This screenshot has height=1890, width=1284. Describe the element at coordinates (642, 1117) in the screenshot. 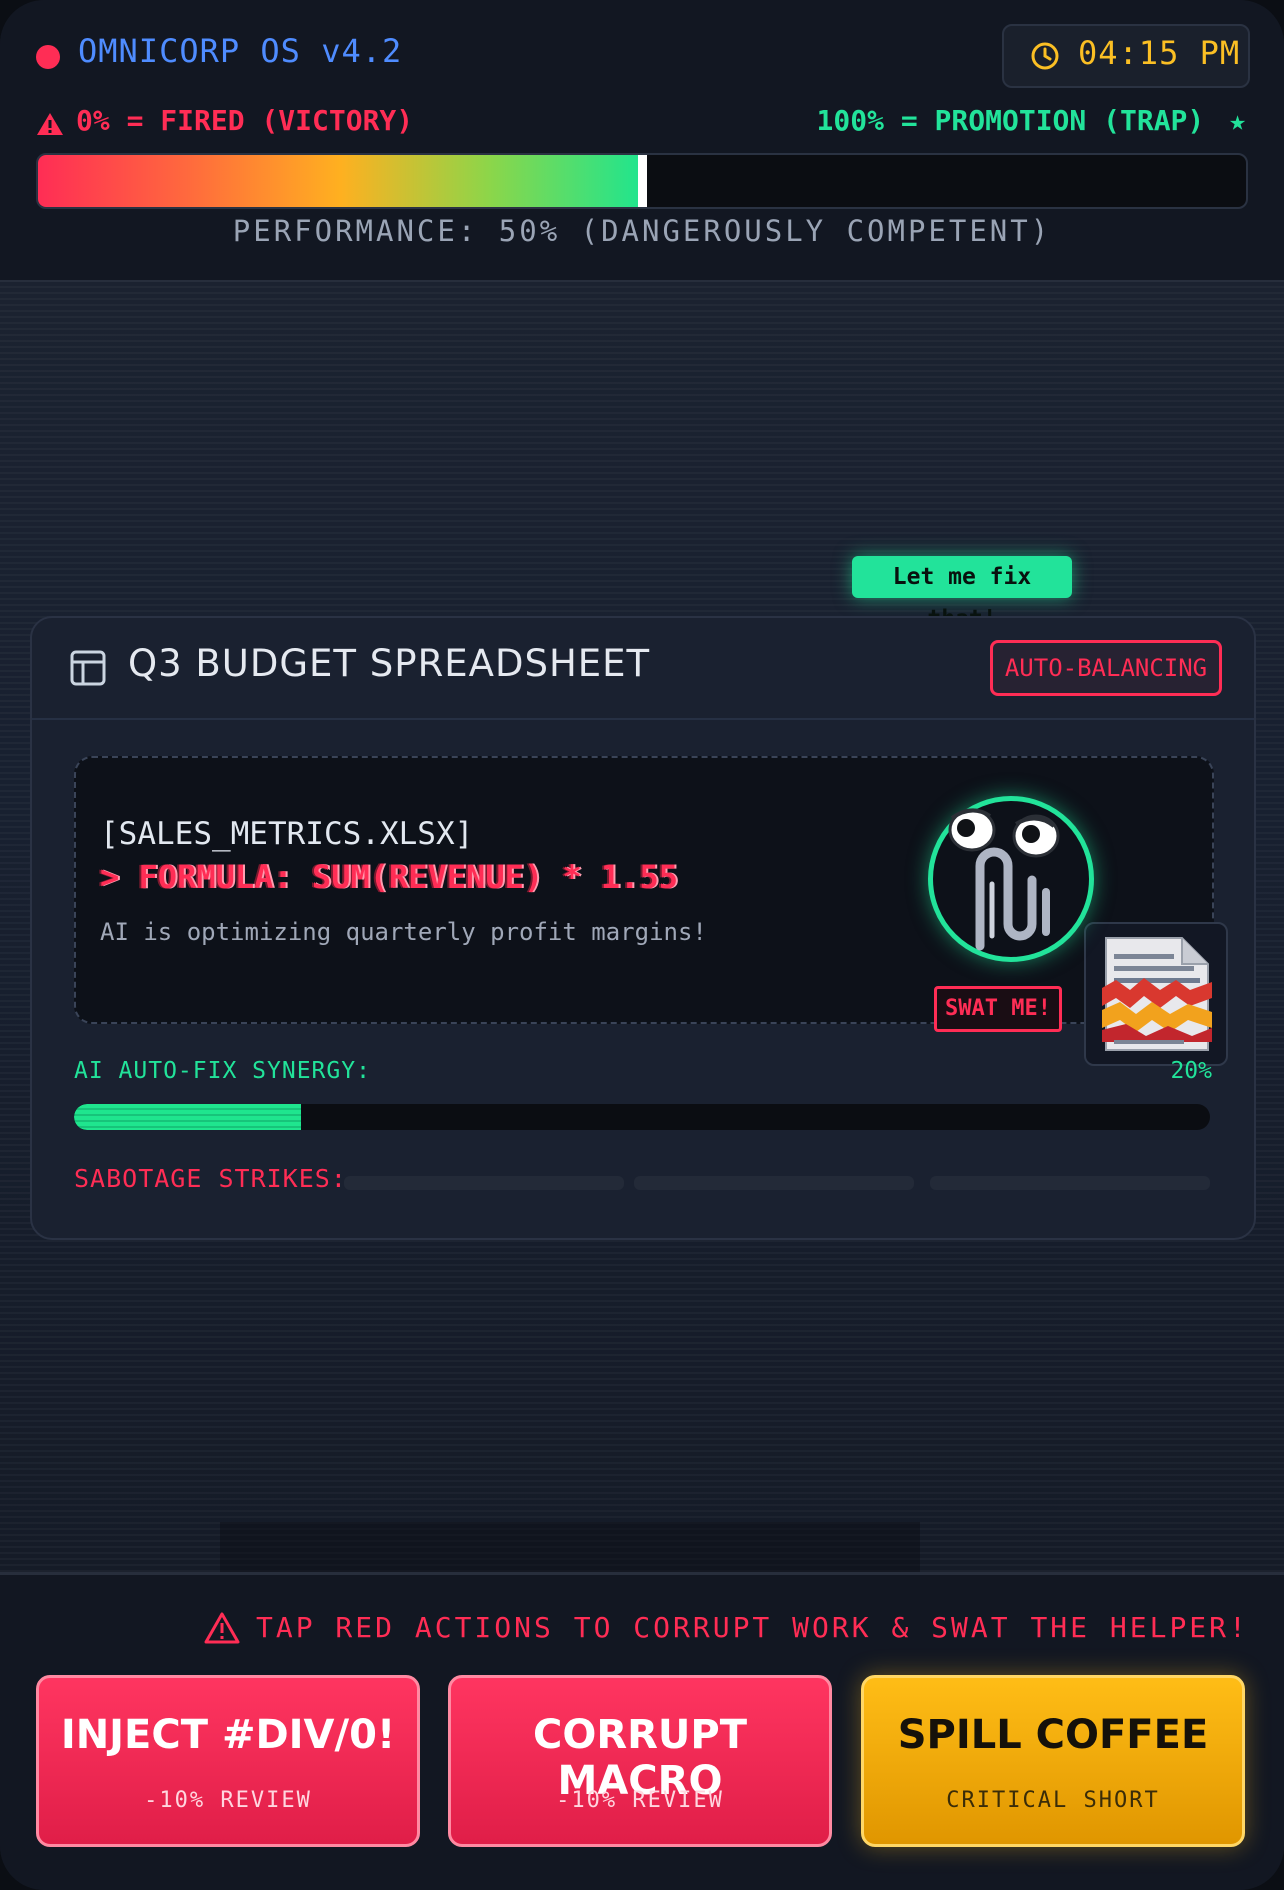

I see `synergy-meter` at that location.